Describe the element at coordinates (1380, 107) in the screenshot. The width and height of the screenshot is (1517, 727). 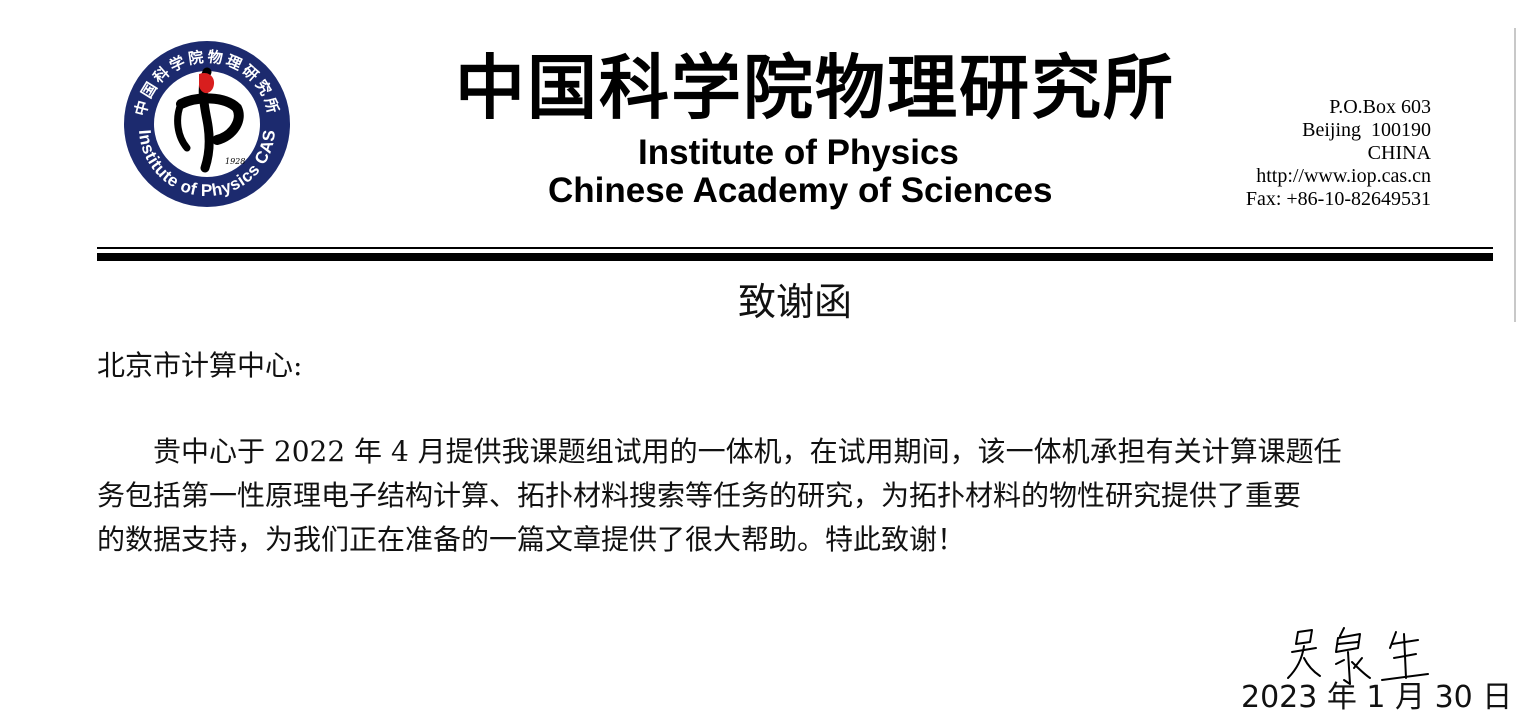
I see `contact-po-box: P.O.Box 603` at that location.